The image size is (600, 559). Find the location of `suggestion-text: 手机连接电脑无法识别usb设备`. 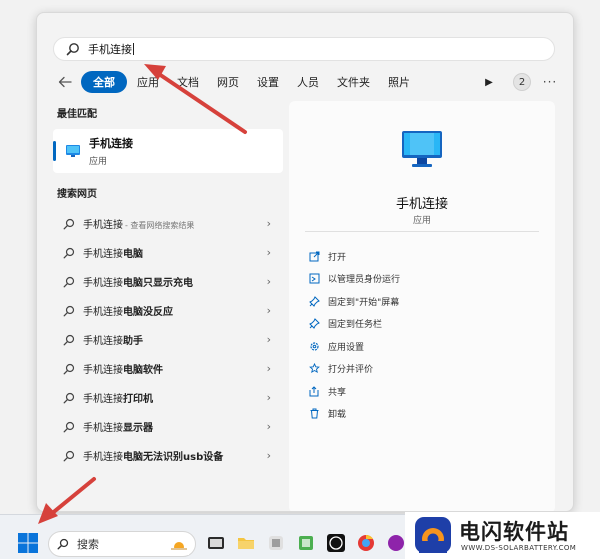

suggestion-text: 手机连接电脑无法识别usb设备 is located at coordinates (153, 457).